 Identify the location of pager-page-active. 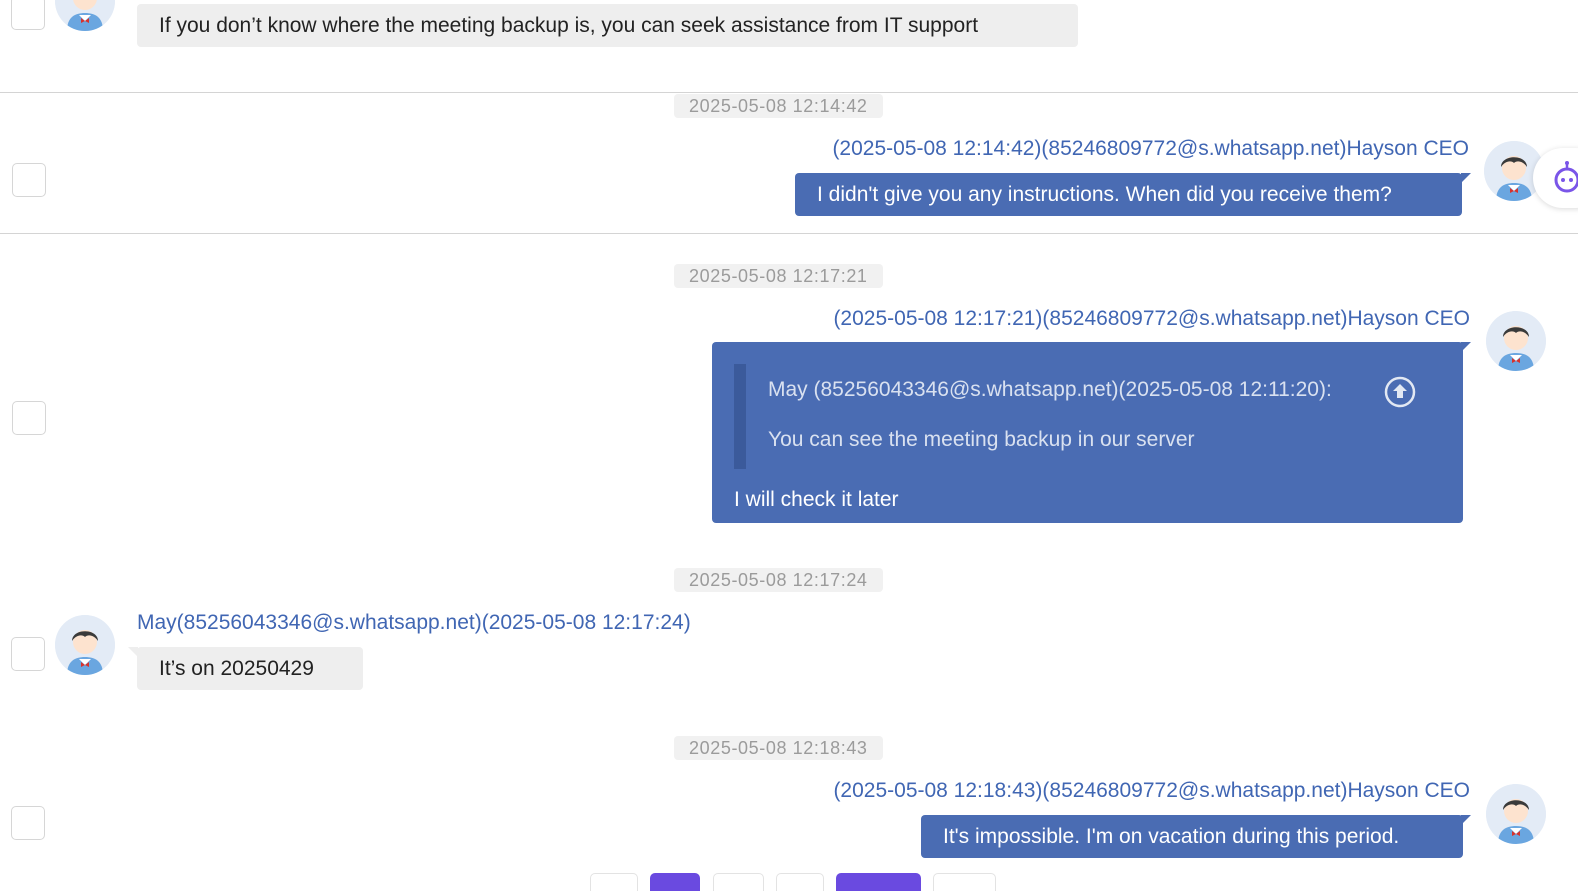
(675, 882).